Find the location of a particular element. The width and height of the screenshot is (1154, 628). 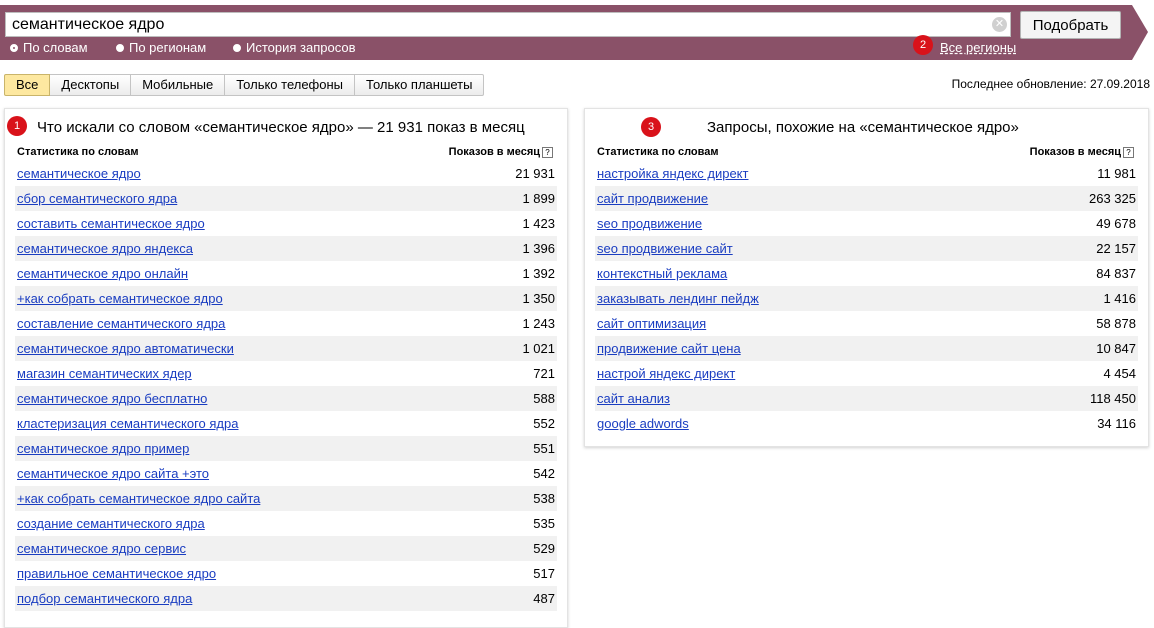

phrase-link: создание семантического ядра is located at coordinates (111, 523).